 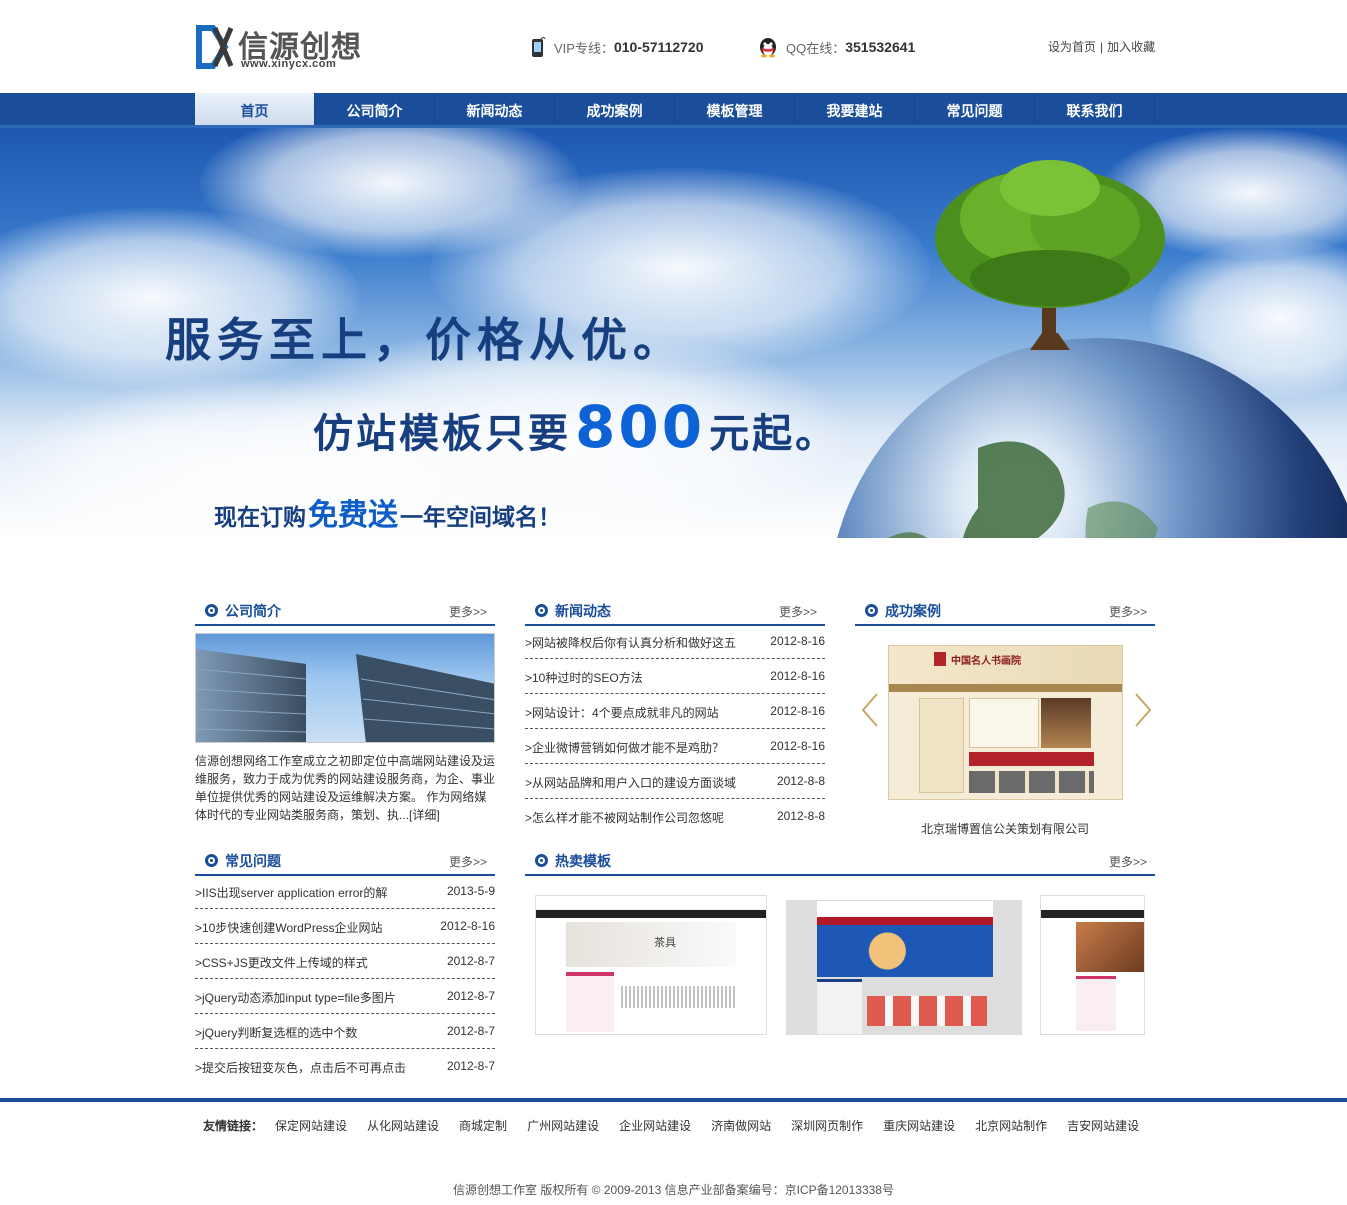 I want to click on faq-item-title: >jQuery判断复选框的选中个数, so click(x=276, y=1032).